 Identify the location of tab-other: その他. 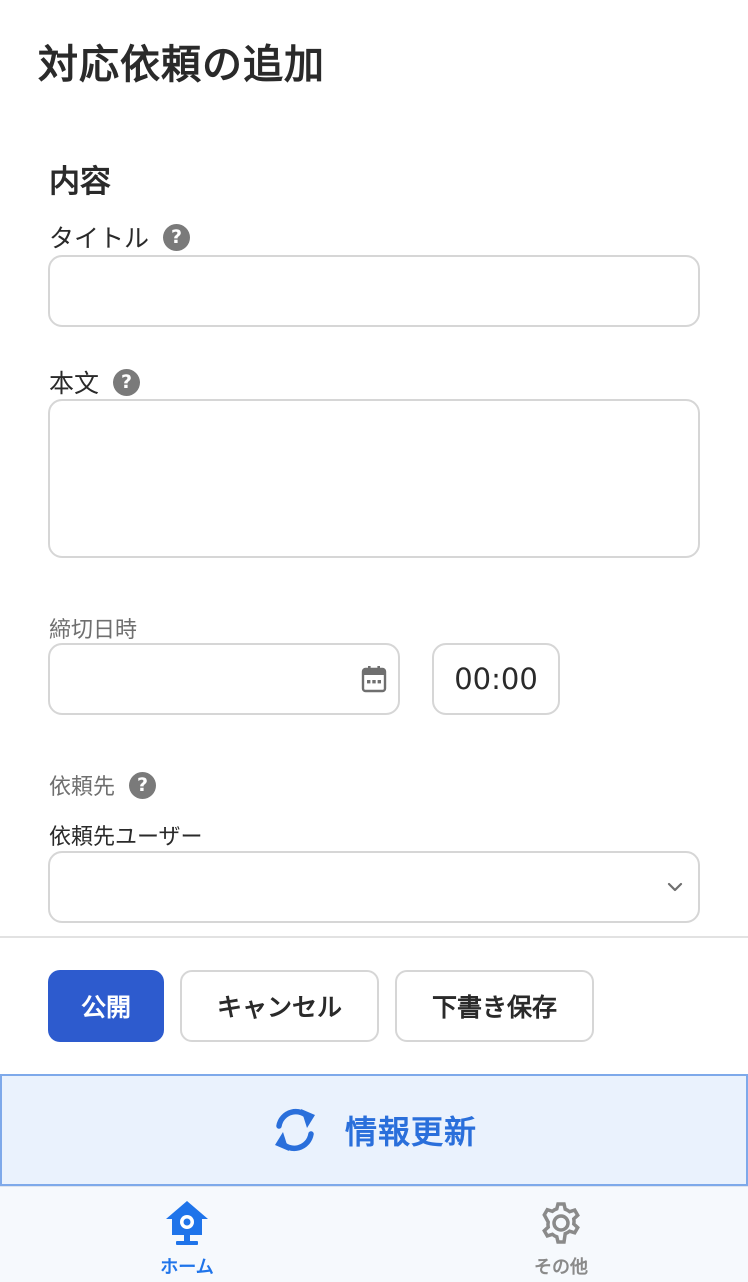
(561, 1234).